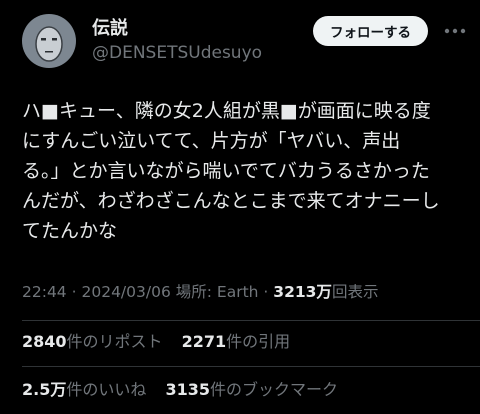 The image size is (480, 414). What do you see at coordinates (44, 292) in the screenshot?
I see `tweet-time: 22:44` at bounding box center [44, 292].